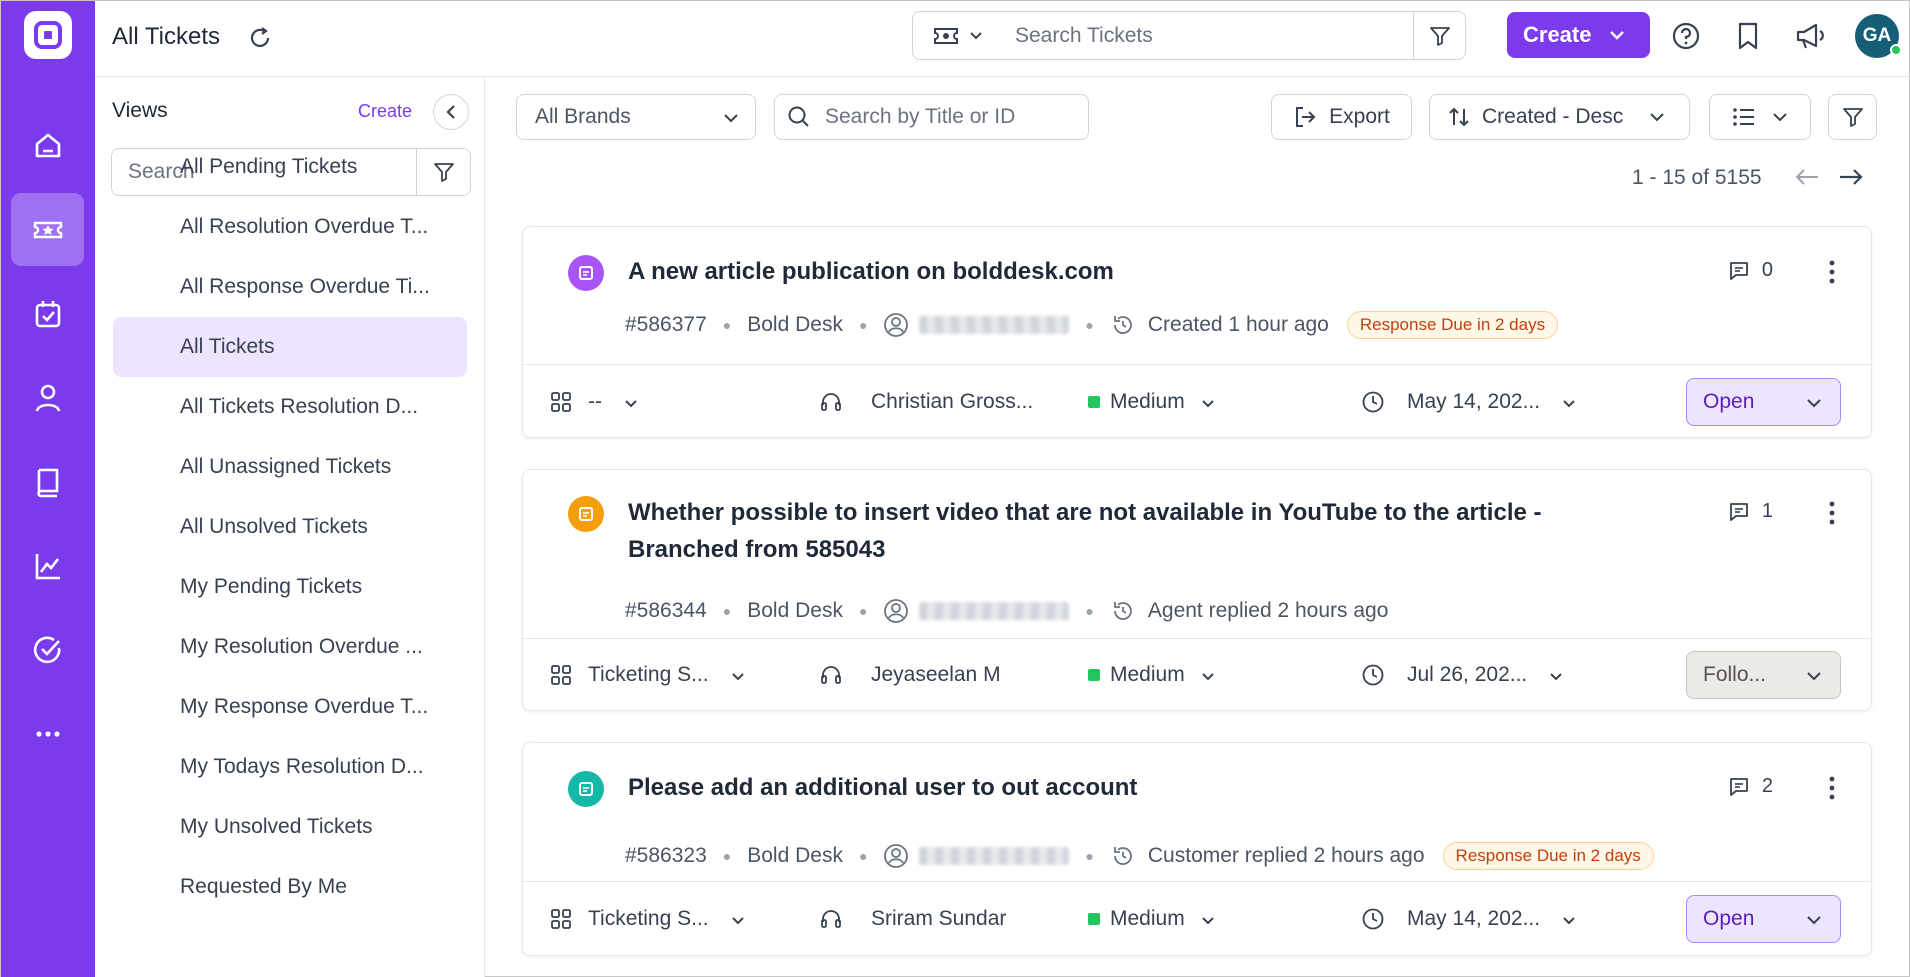 The height and width of the screenshot is (977, 1910). Describe the element at coordinates (666, 611) in the screenshot. I see `ticket-id: #586344` at that location.